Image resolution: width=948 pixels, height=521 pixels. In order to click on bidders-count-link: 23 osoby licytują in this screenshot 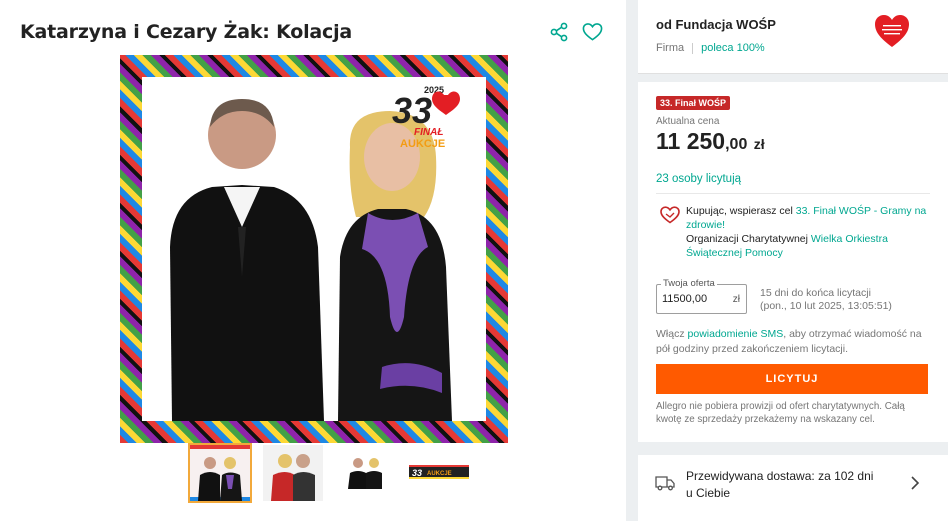, I will do `click(698, 179)`.